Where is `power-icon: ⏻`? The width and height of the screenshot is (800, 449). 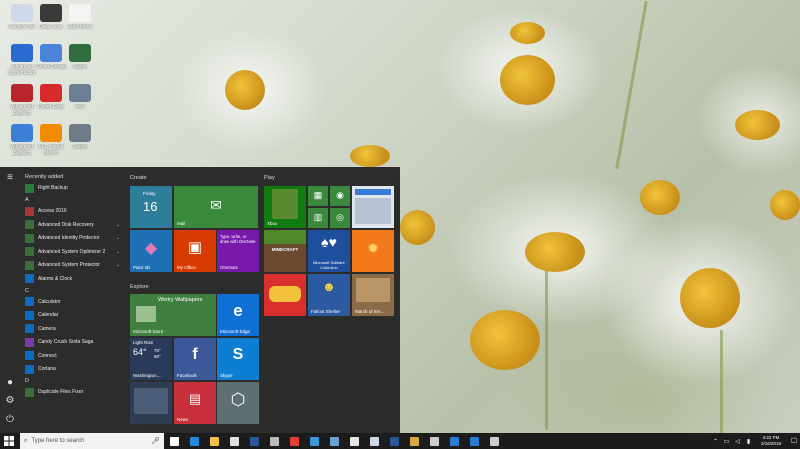
power-icon: ⏻ is located at coordinates (10, 420).